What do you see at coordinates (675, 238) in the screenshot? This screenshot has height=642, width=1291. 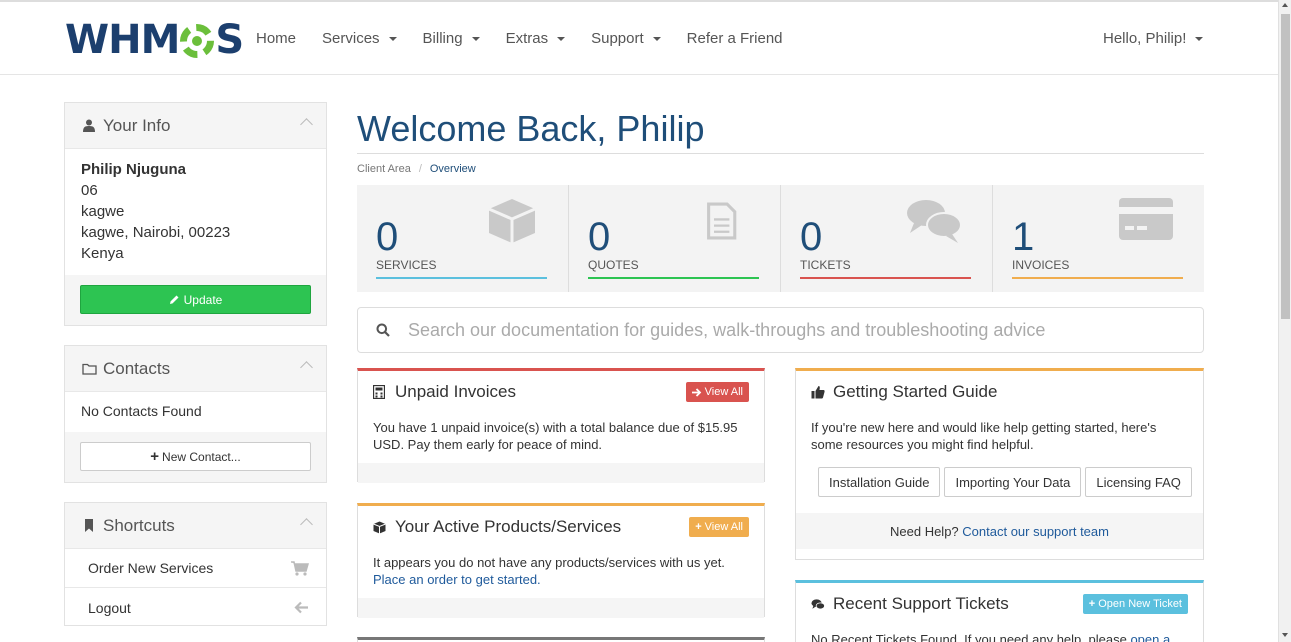 I see `stat-quotes: 0 QUOTES` at bounding box center [675, 238].